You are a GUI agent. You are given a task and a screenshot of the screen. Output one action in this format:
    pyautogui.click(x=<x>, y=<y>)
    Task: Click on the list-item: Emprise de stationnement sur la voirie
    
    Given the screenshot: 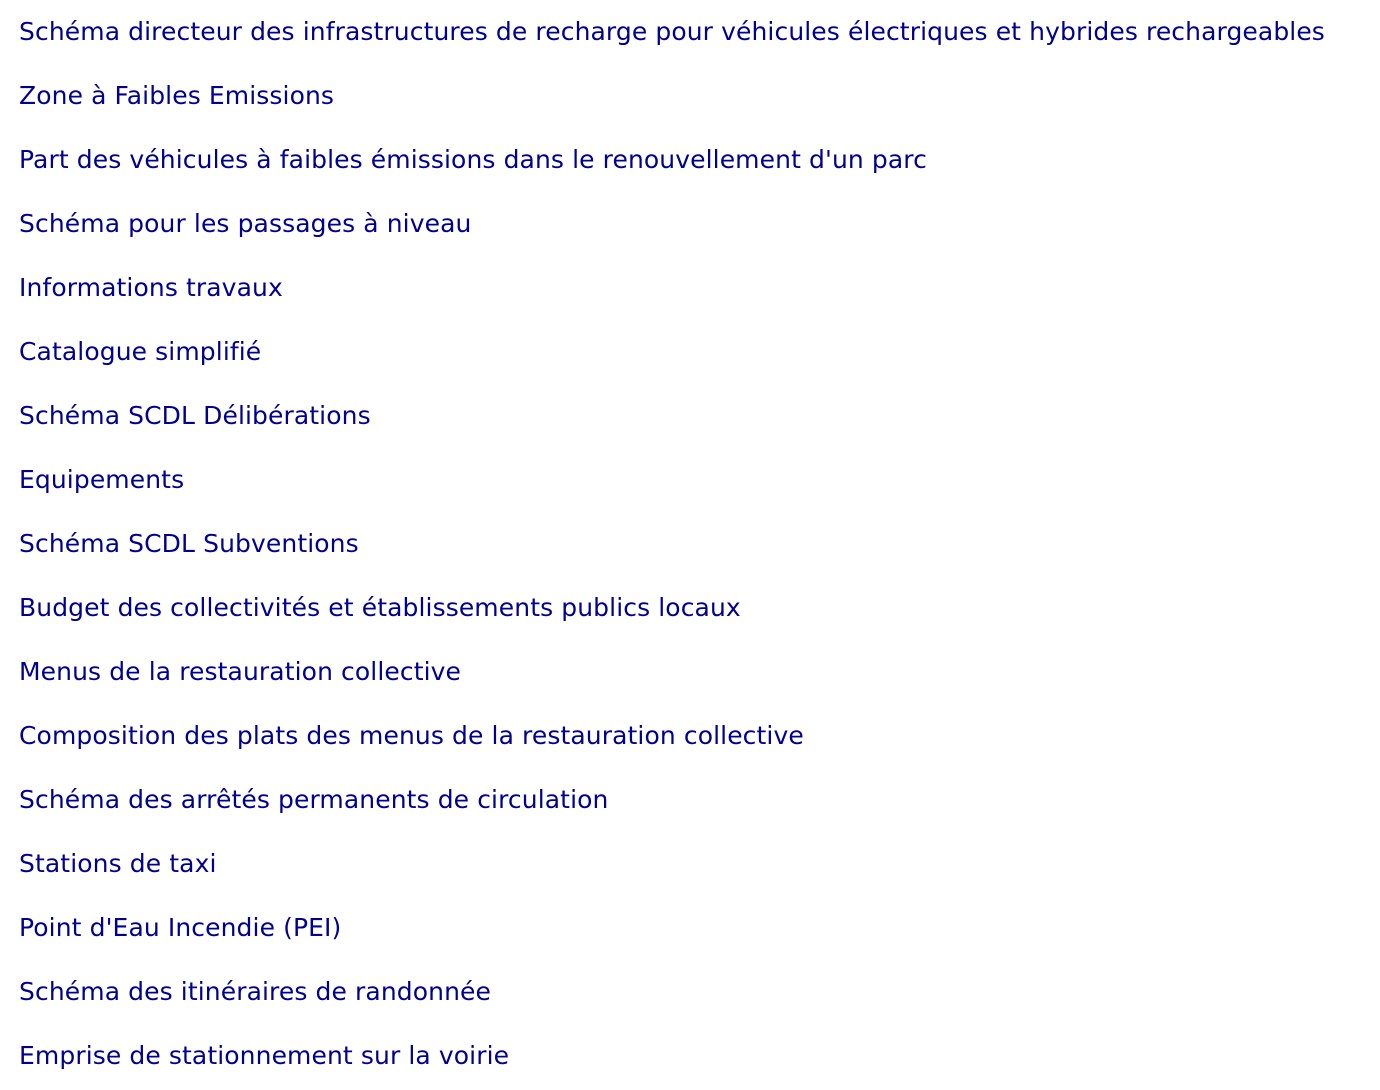 What is the action you would take?
    pyautogui.click(x=672, y=1056)
    